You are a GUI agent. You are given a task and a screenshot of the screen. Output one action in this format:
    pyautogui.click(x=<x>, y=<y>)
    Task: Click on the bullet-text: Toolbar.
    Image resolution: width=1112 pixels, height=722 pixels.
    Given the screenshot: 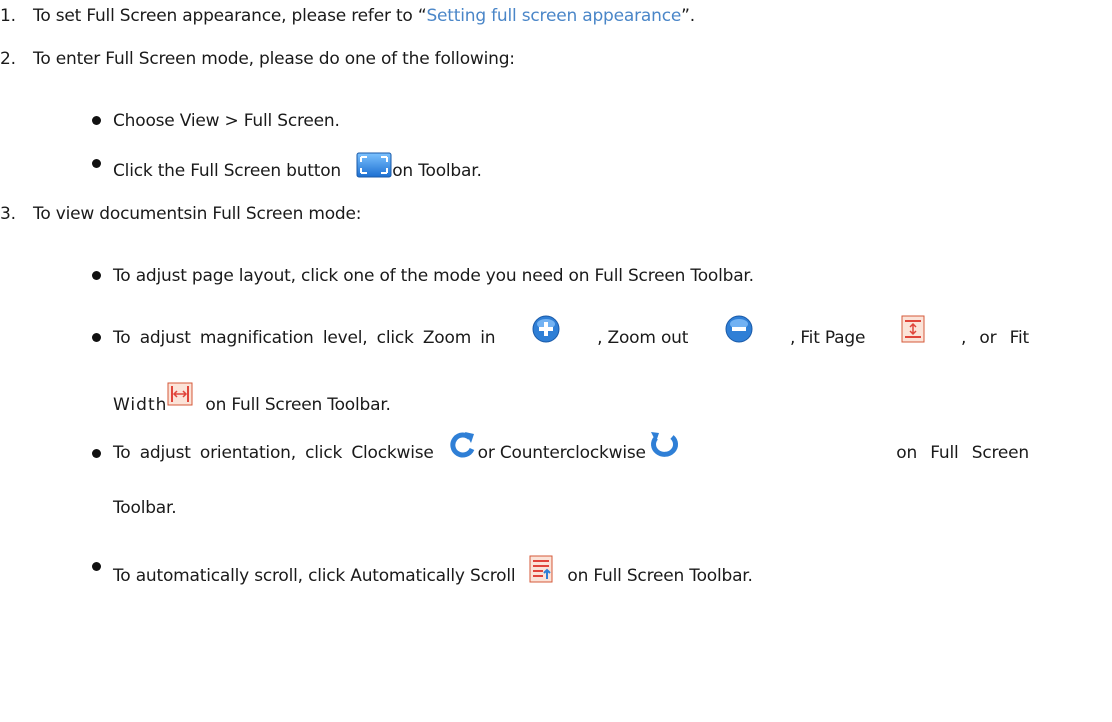 What is the action you would take?
    pyautogui.click(x=145, y=508)
    